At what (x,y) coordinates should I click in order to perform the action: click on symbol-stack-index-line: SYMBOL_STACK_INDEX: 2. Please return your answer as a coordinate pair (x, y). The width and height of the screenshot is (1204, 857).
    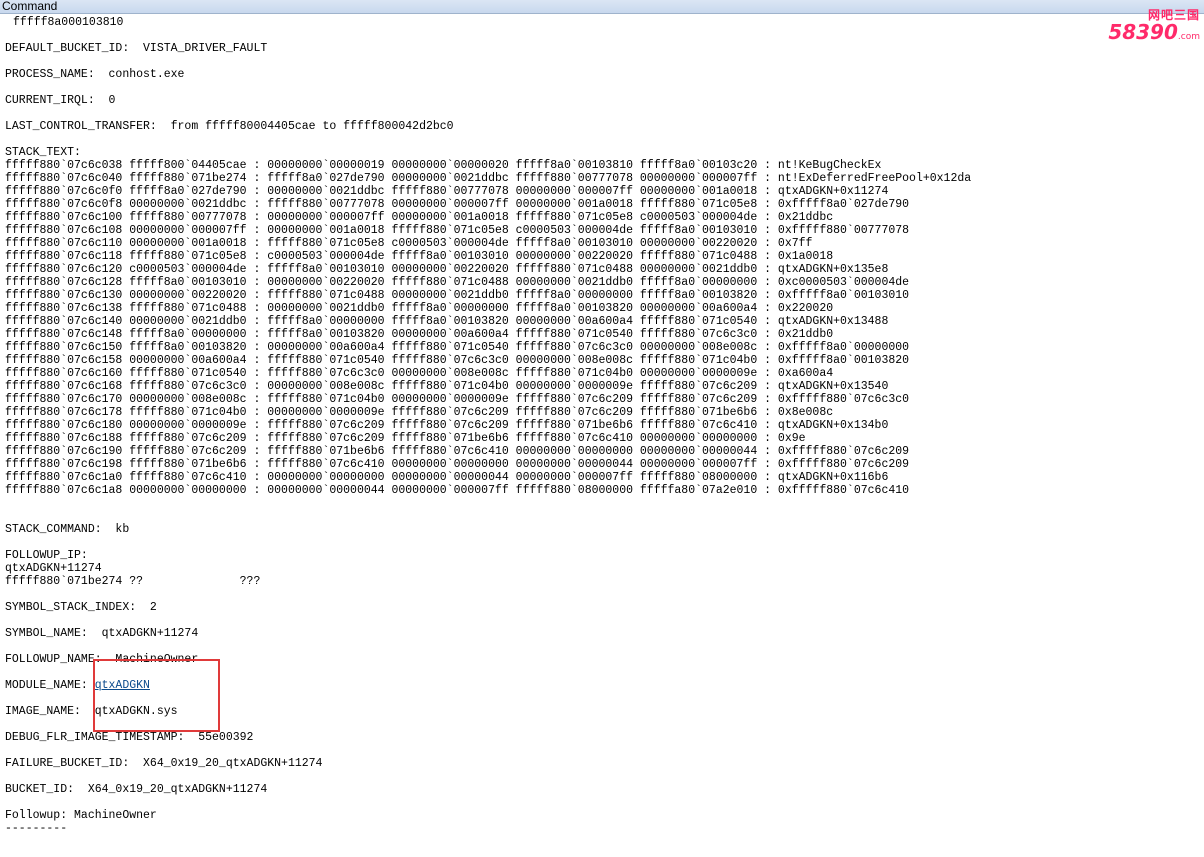
    Looking at the image, I should click on (81, 607).